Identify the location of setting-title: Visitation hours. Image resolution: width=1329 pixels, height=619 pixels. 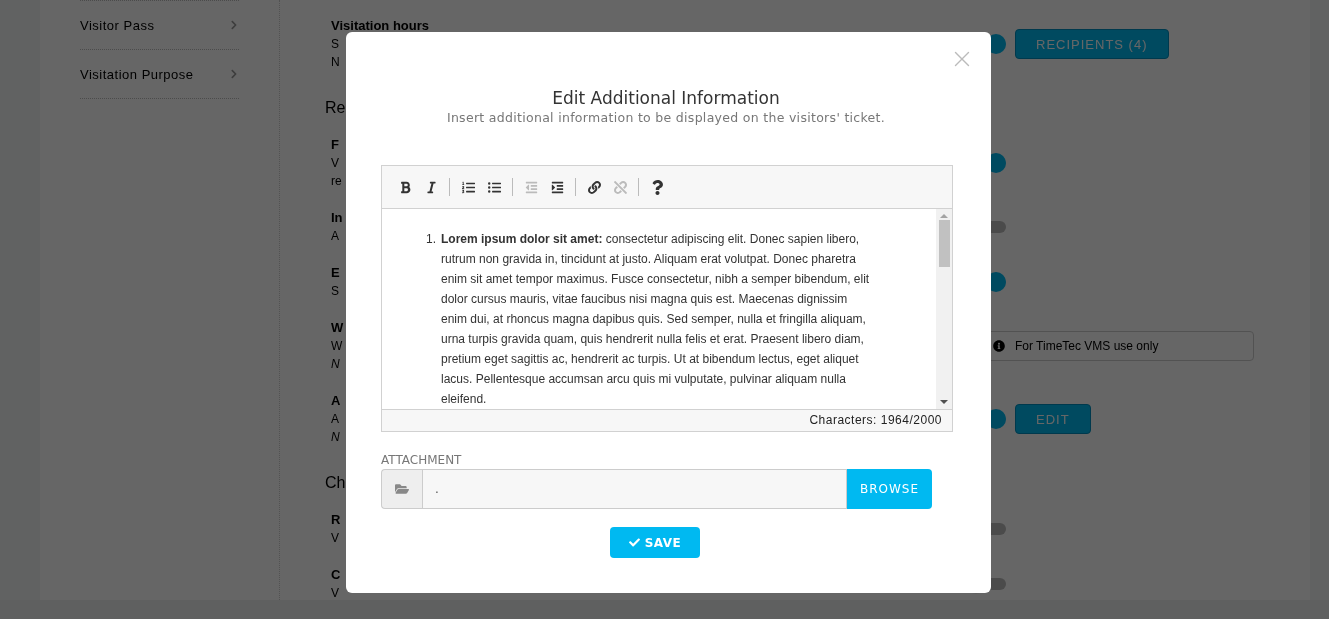
(380, 26).